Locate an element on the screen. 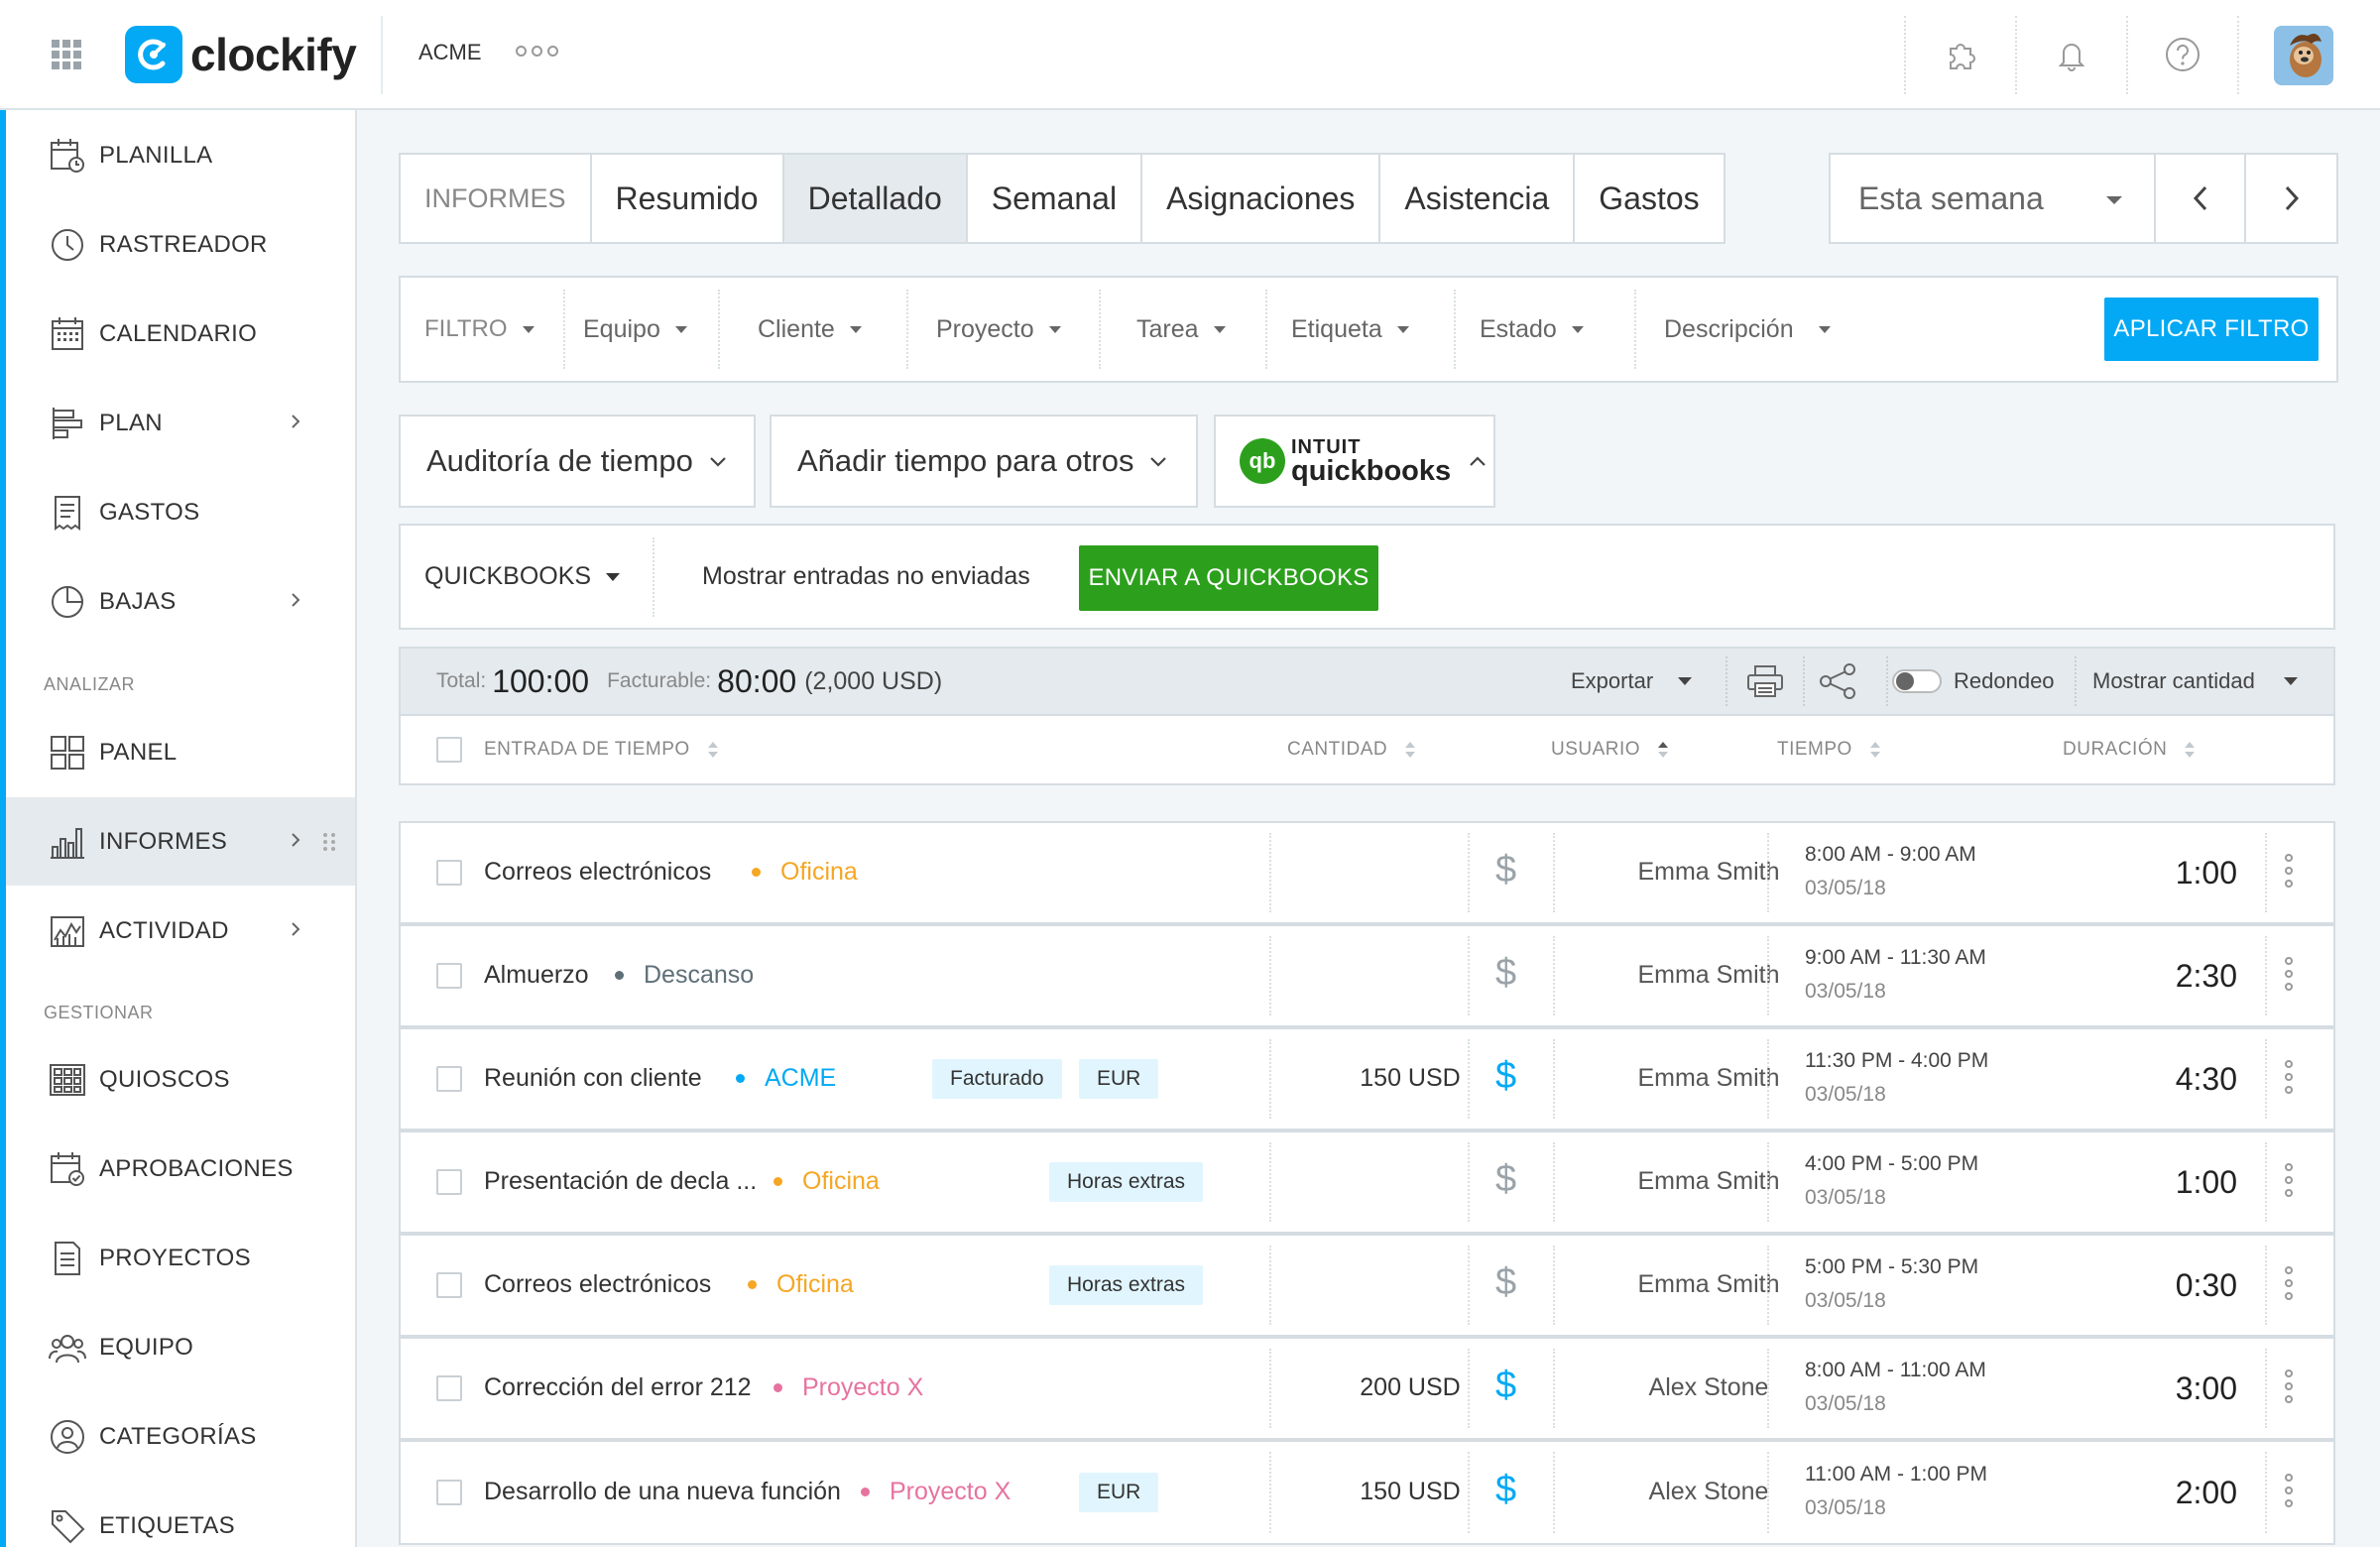 Image resolution: width=2380 pixels, height=1547 pixels. entry-description: Desarrollo de una nueva función is located at coordinates (662, 1492).